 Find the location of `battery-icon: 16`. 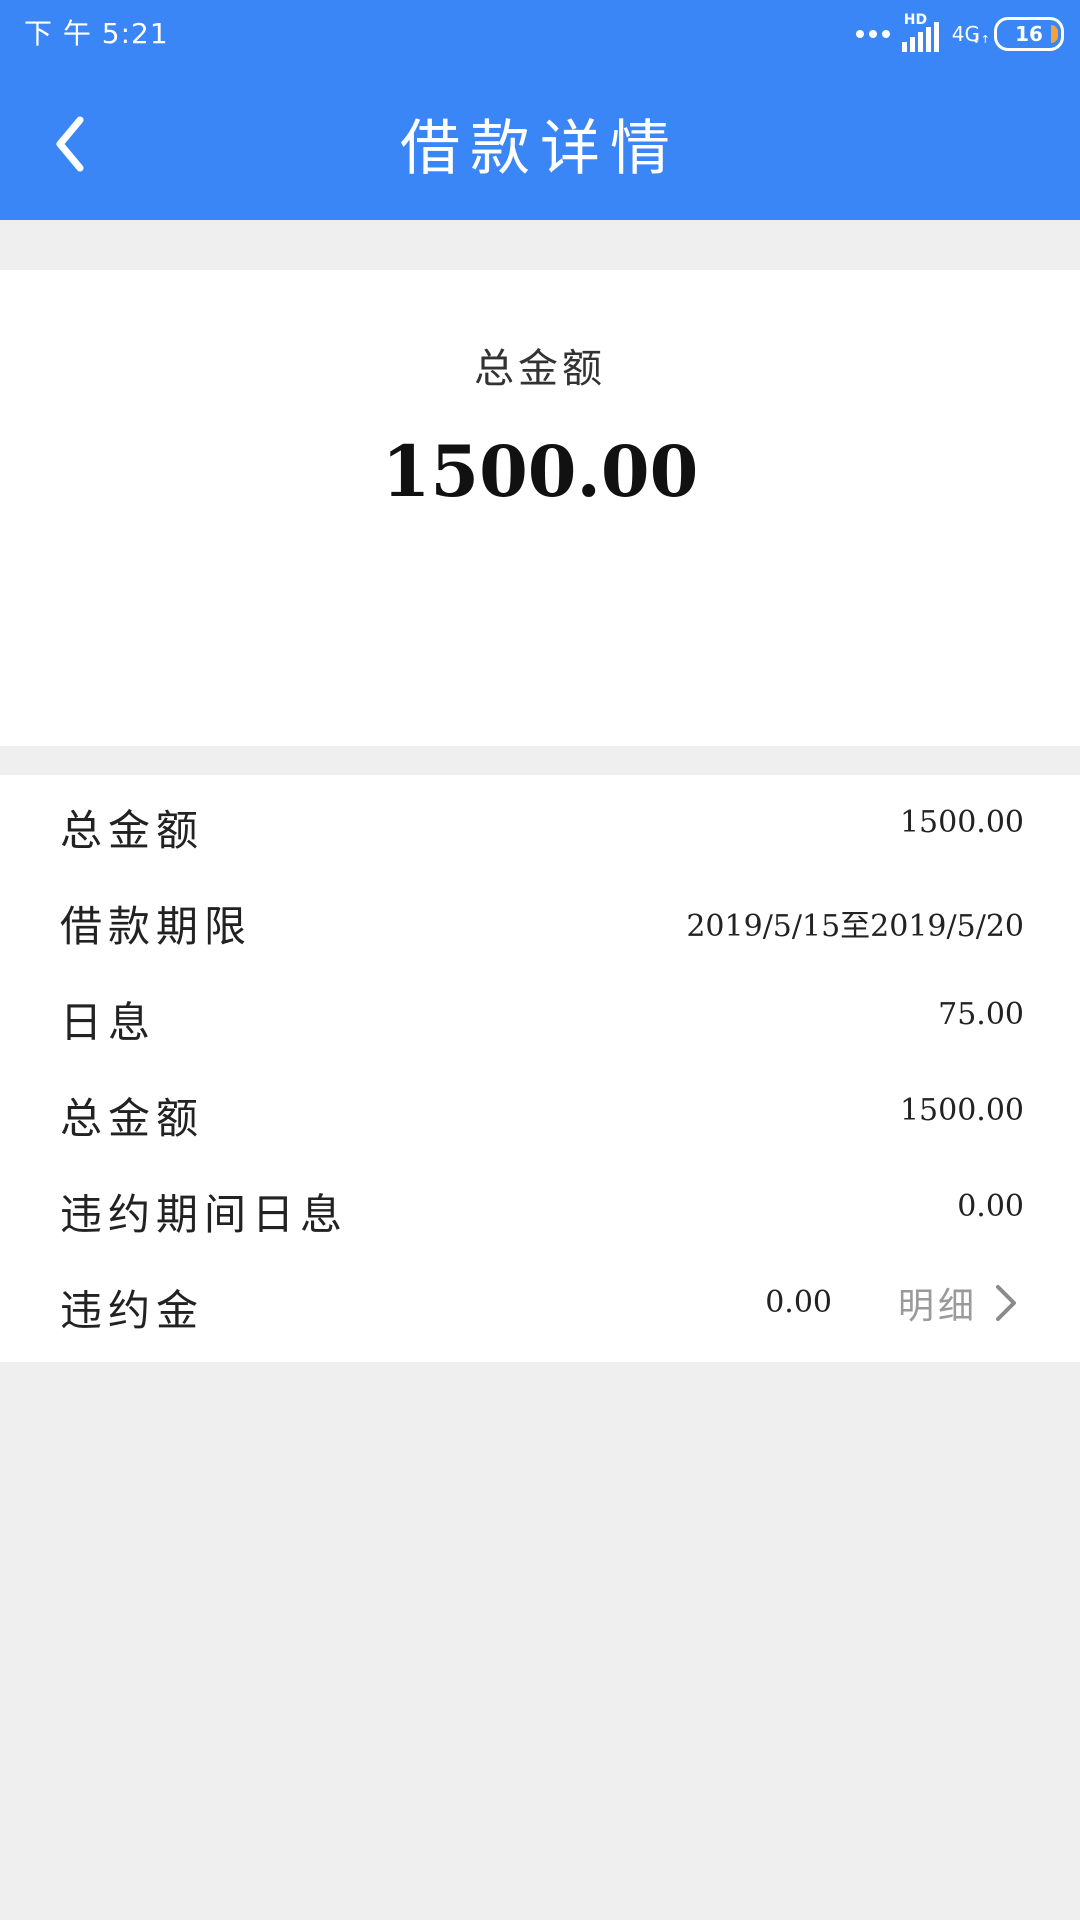

battery-icon: 16 is located at coordinates (1029, 34).